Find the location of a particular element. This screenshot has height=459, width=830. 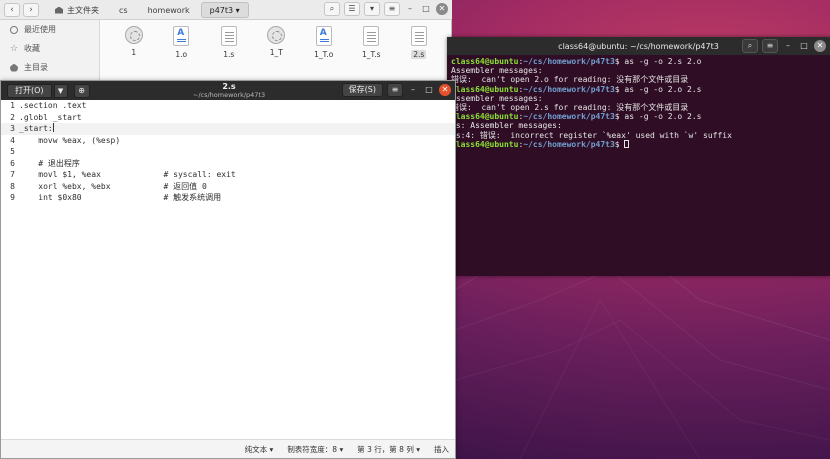

code-line: 9 int $0x80 # 触发系统调用 is located at coordinates (228, 198).